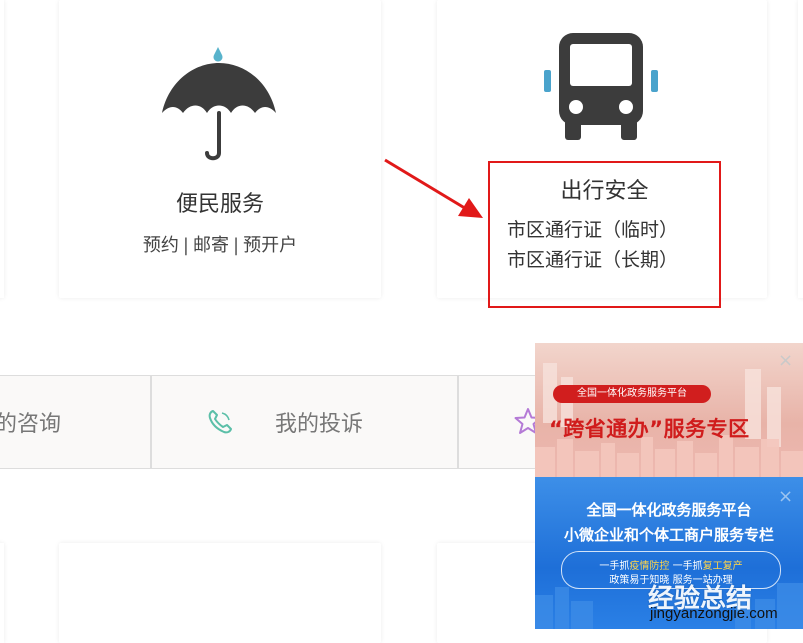 This screenshot has height=643, width=803. What do you see at coordinates (601, 86) in the screenshot?
I see `bus-icon` at bounding box center [601, 86].